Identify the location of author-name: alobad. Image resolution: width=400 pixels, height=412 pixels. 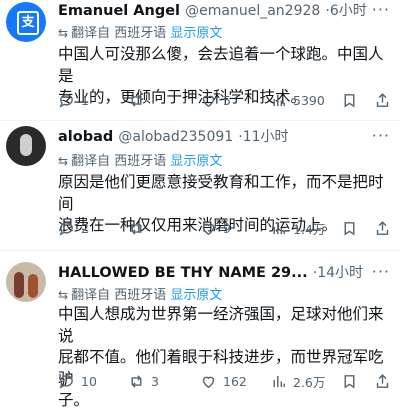
(85, 137).